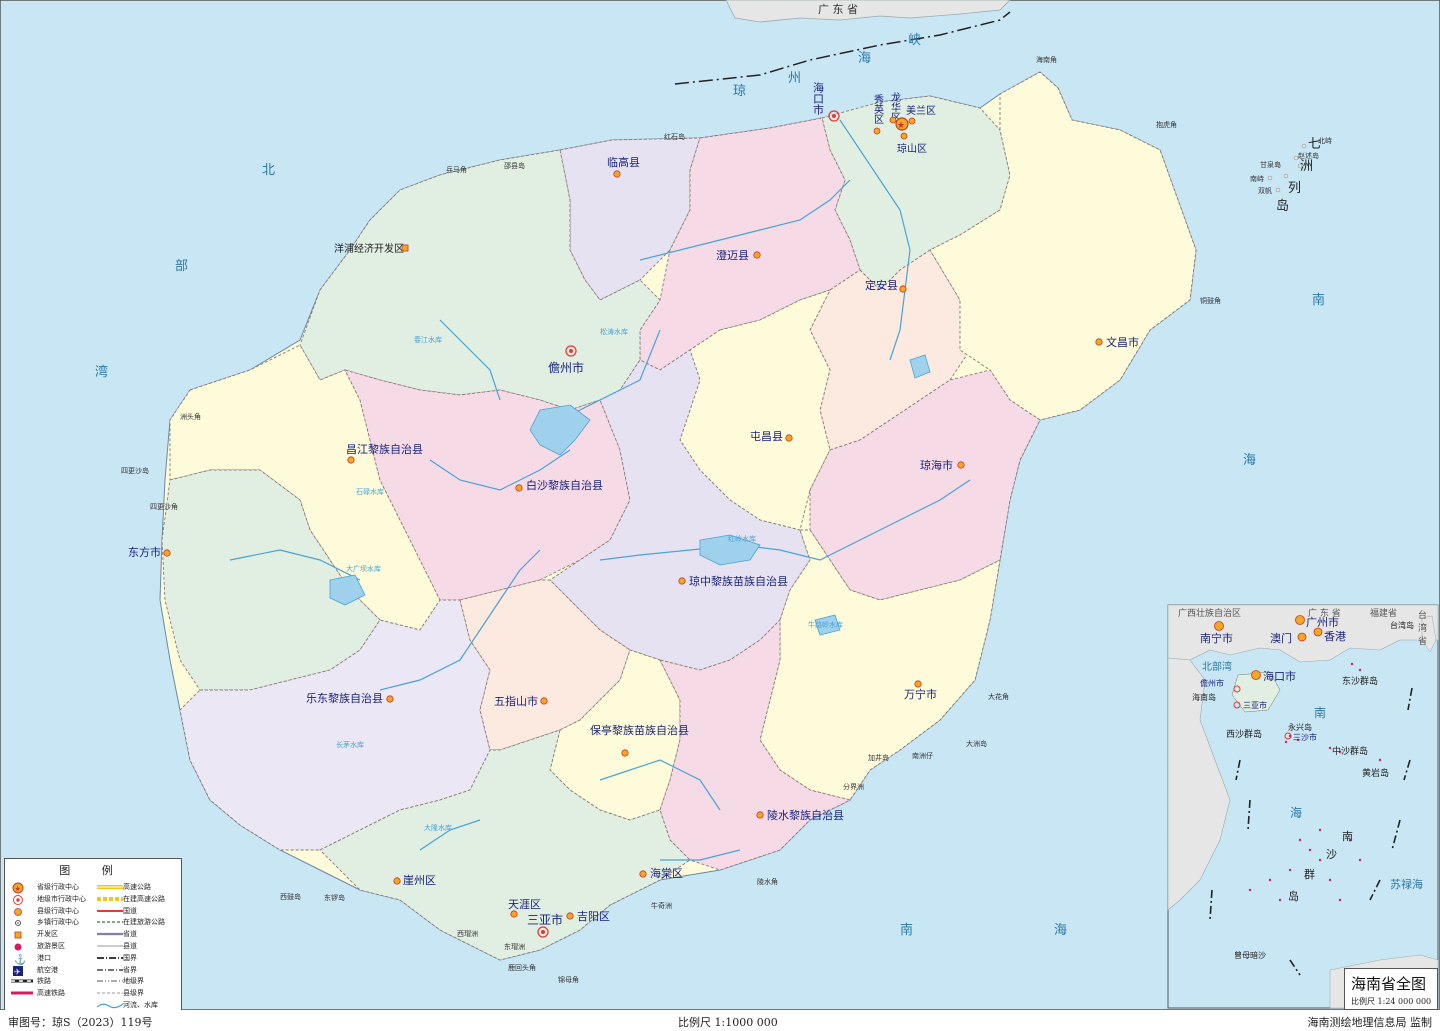 Image resolution: width=1440 pixels, height=1031 pixels. What do you see at coordinates (739, 91) in the screenshot?
I see `sea-label-qiongzhou-4: 琼` at bounding box center [739, 91].